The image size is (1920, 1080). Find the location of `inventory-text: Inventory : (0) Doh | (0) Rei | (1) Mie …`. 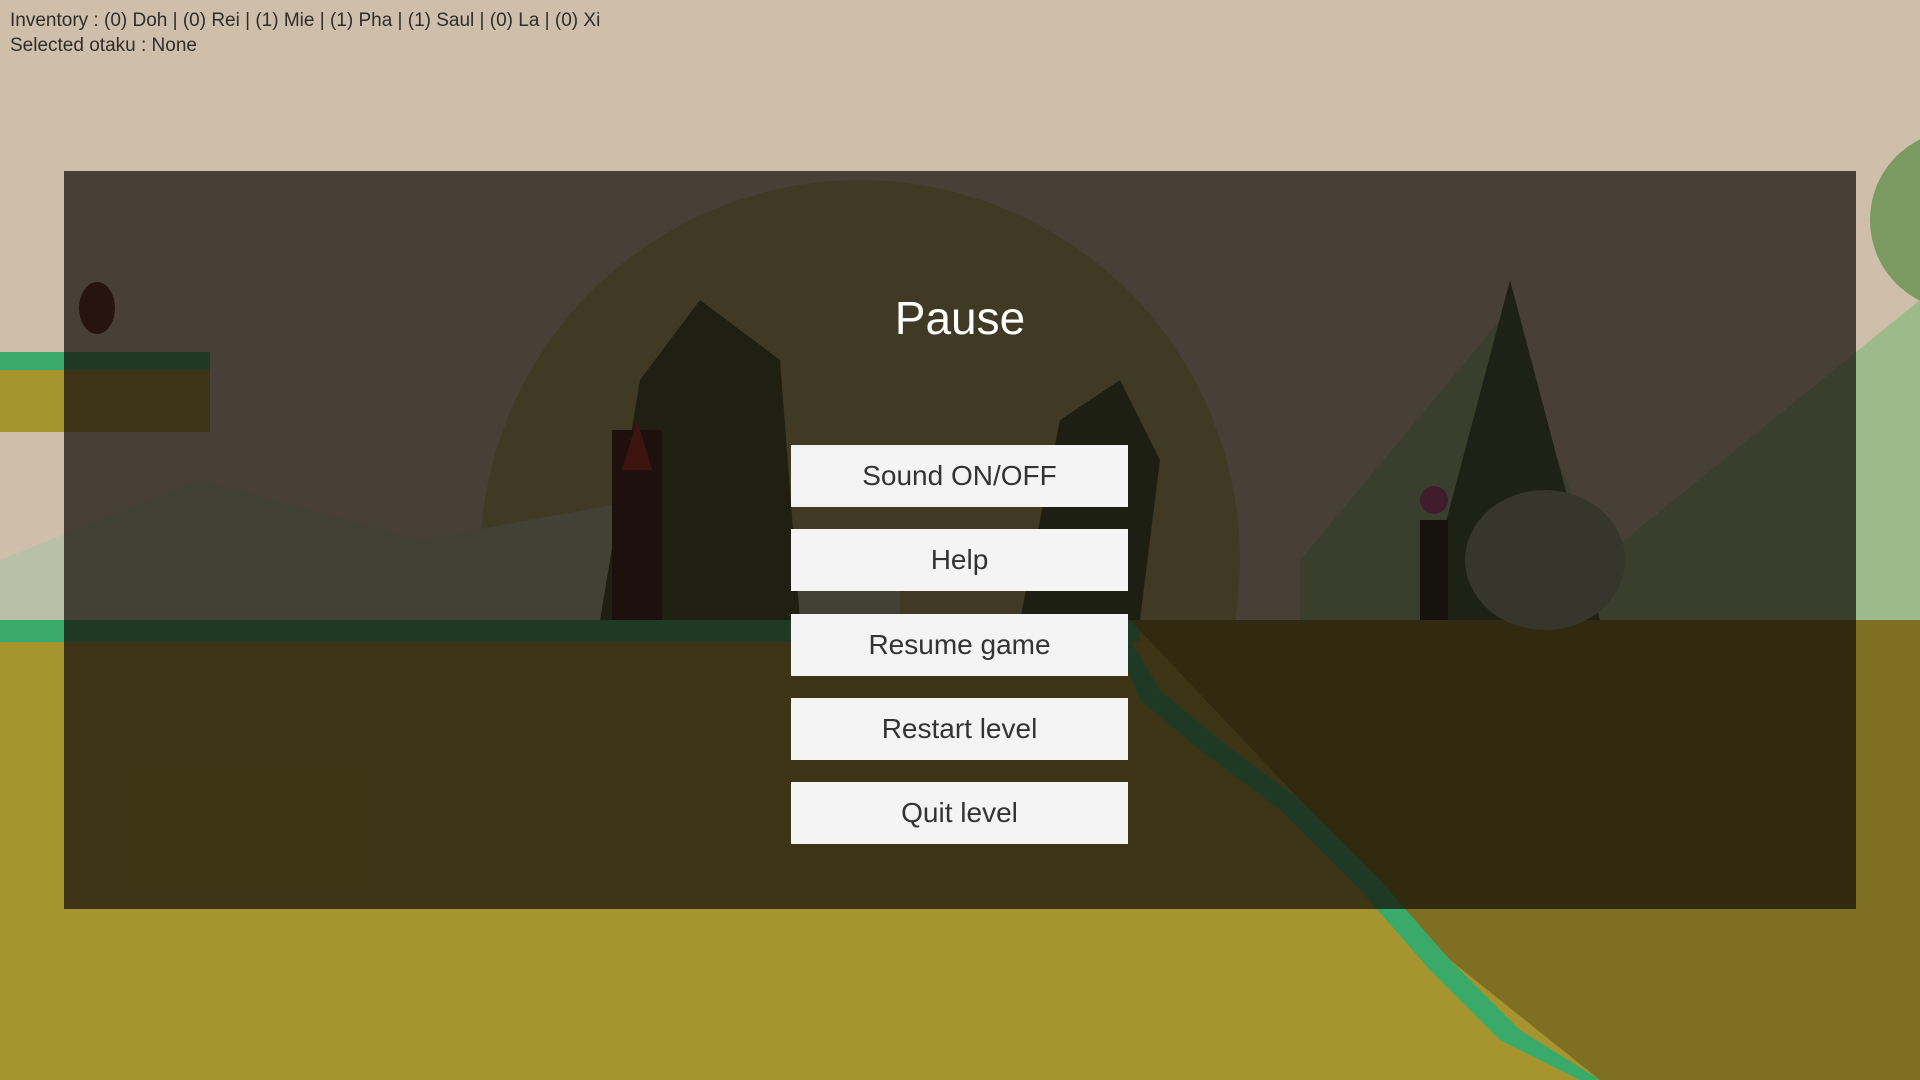

inventory-text: Inventory : (0) Doh | (0) Rei | (1) Mie … is located at coordinates (305, 20).